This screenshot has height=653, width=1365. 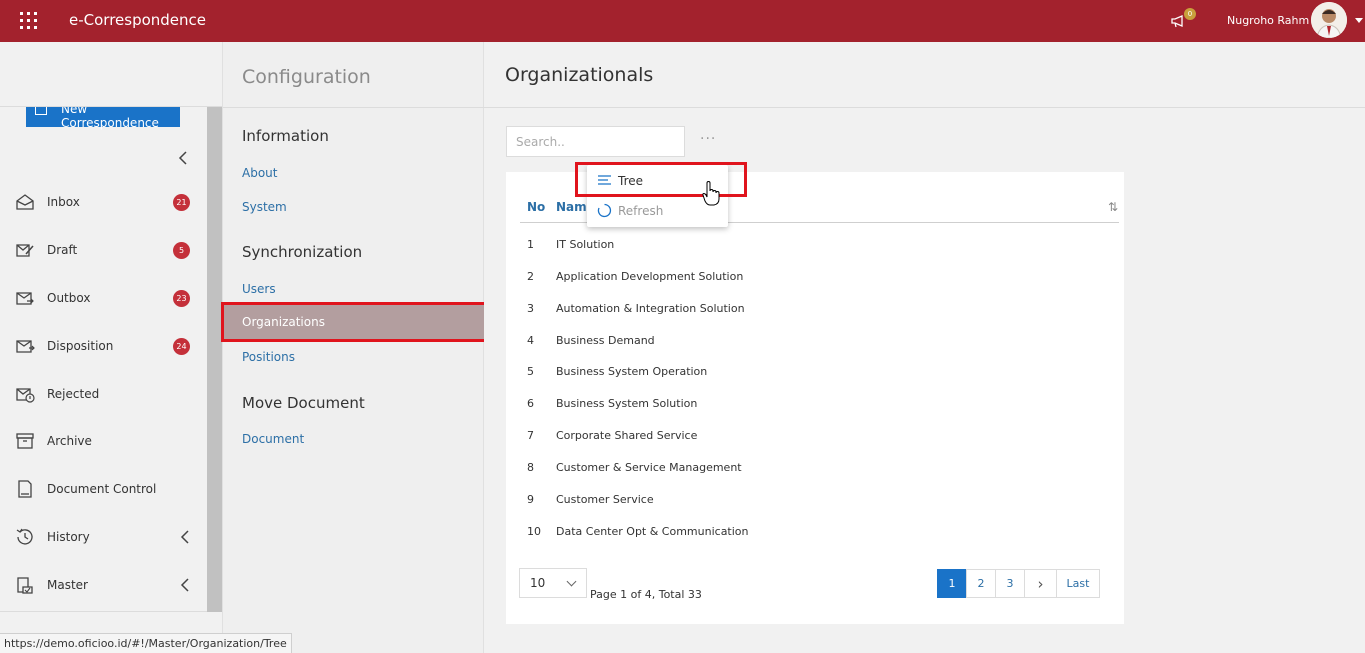 I want to click on config-link-positions: Positions, so click(x=268, y=357).